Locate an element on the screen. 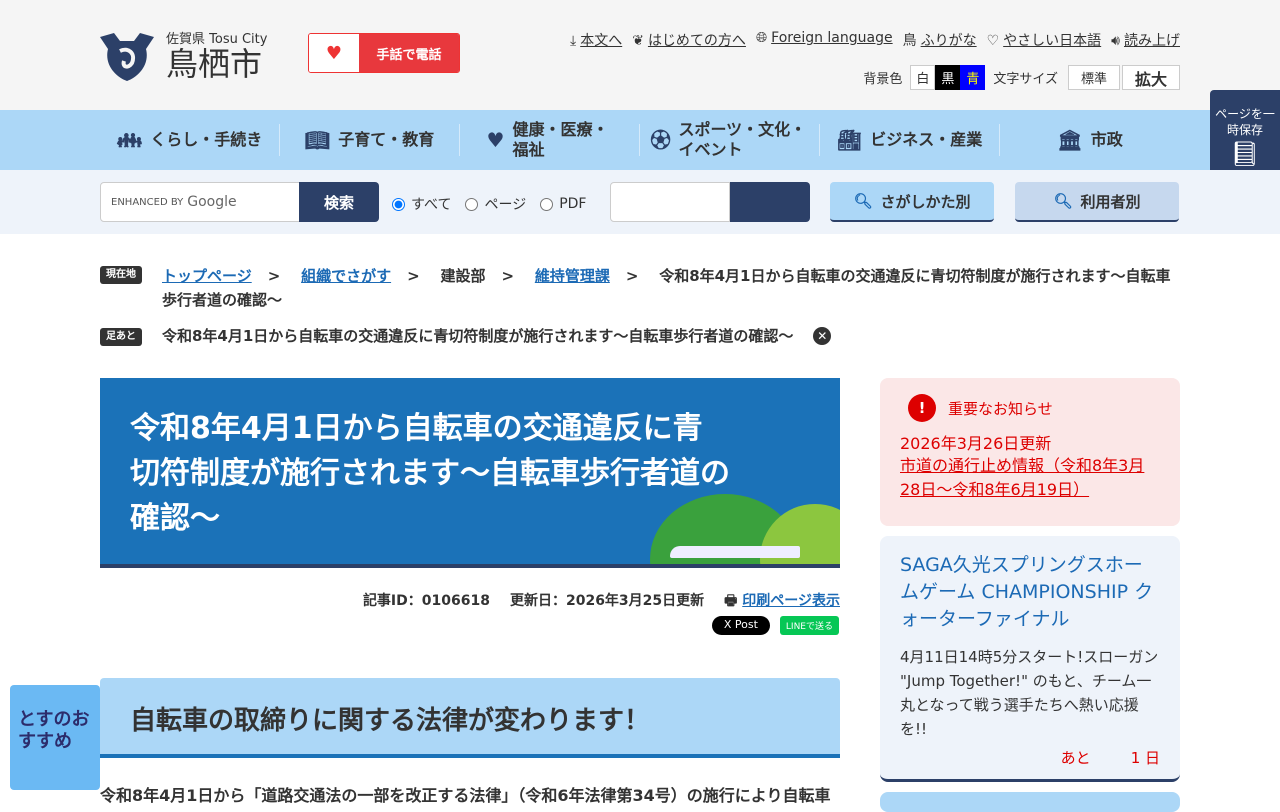 This screenshot has height=812, width=1280. util-foreign-language: 🌐︎ Foreign language is located at coordinates (824, 40).